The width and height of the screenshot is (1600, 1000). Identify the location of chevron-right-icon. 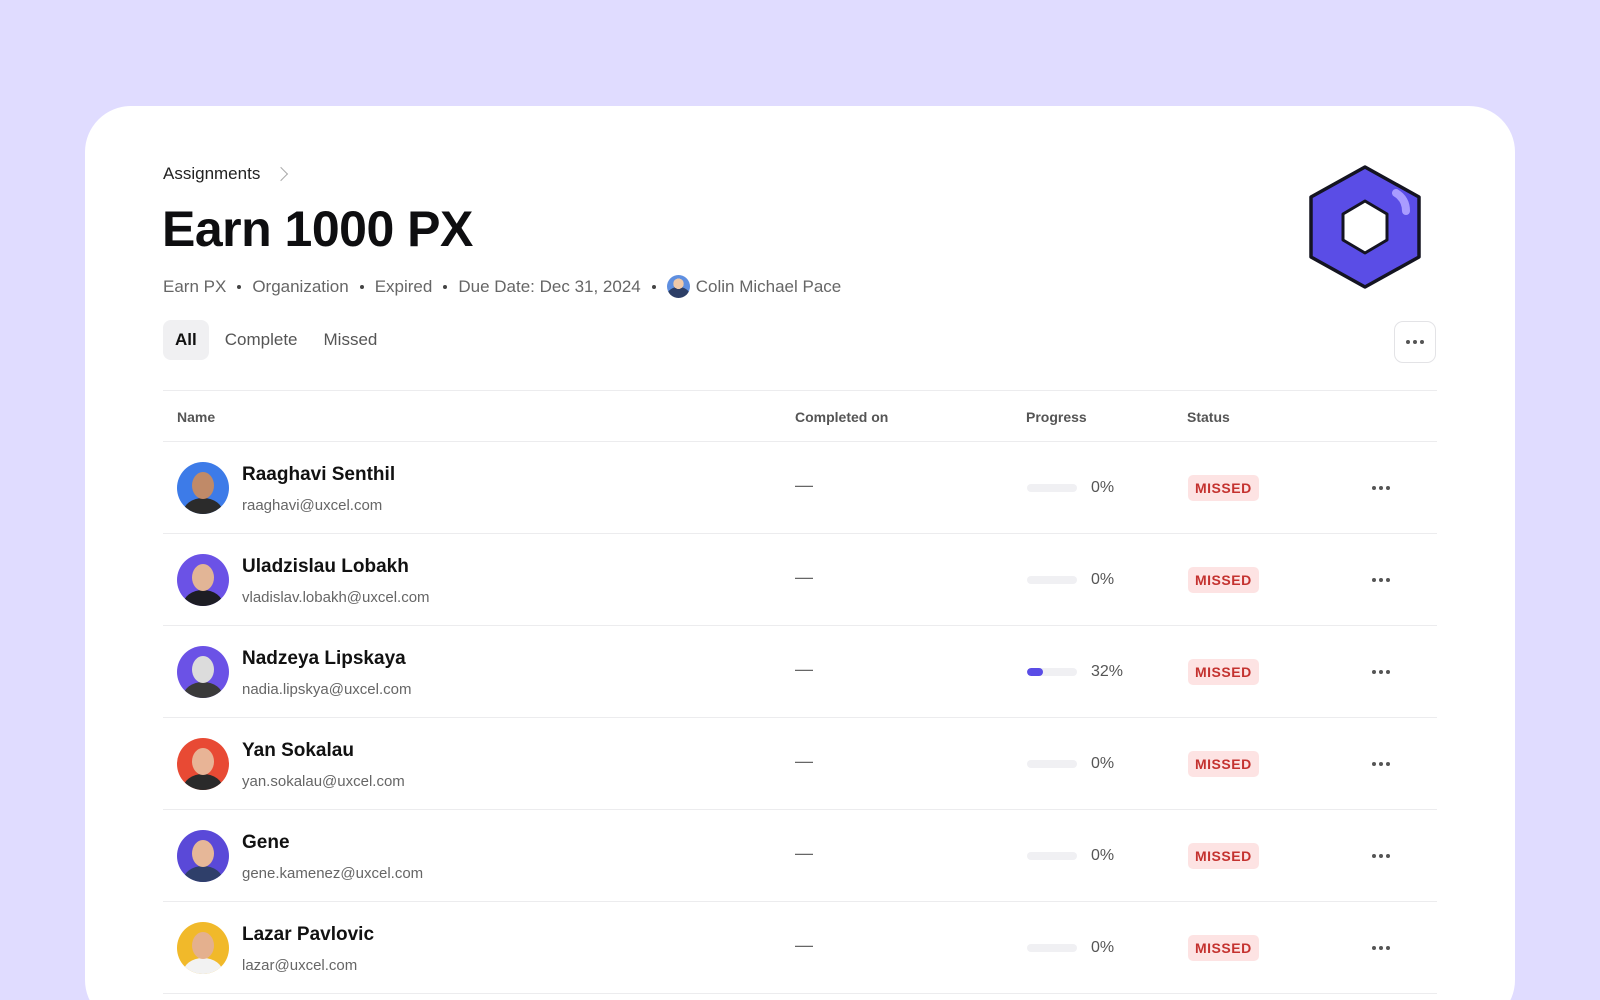
(281, 174).